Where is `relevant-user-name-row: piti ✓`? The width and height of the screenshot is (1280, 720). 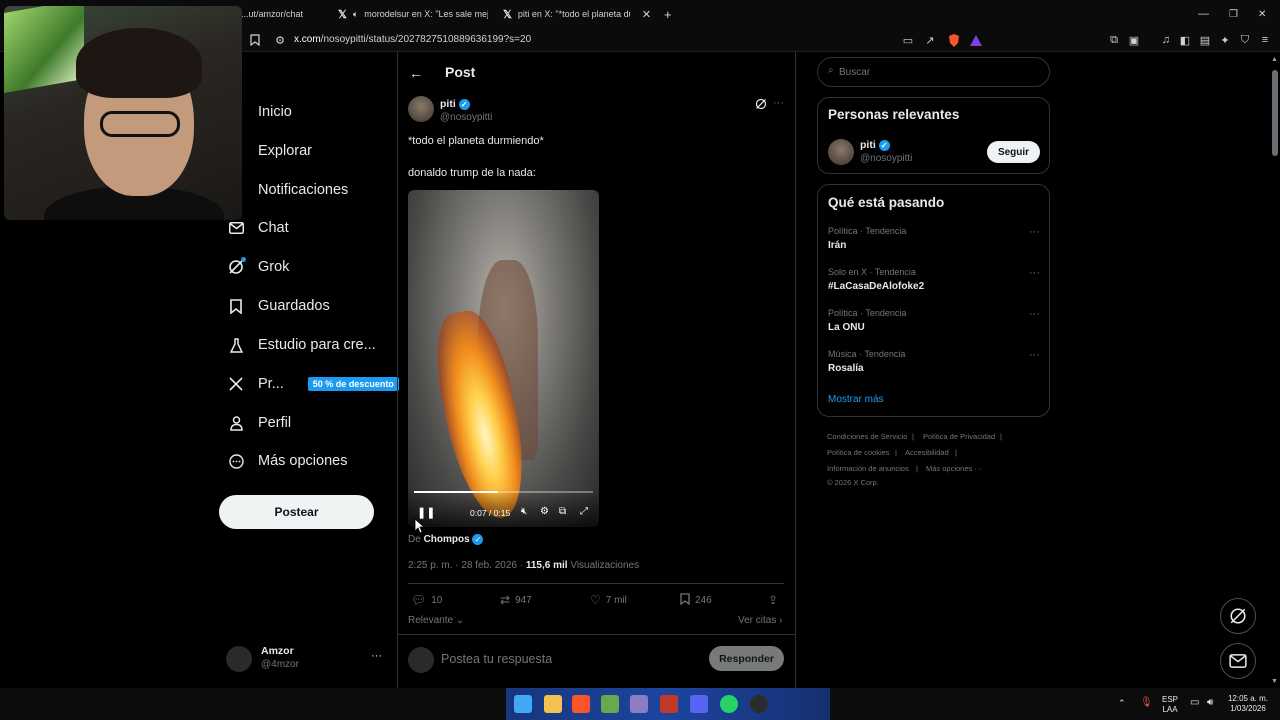
relevant-user-name-row: piti ✓ is located at coordinates (875, 145).